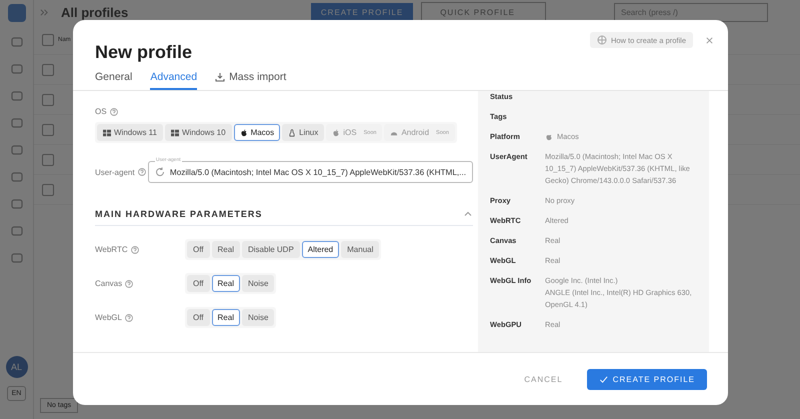  I want to click on field-label: OS, so click(101, 111).